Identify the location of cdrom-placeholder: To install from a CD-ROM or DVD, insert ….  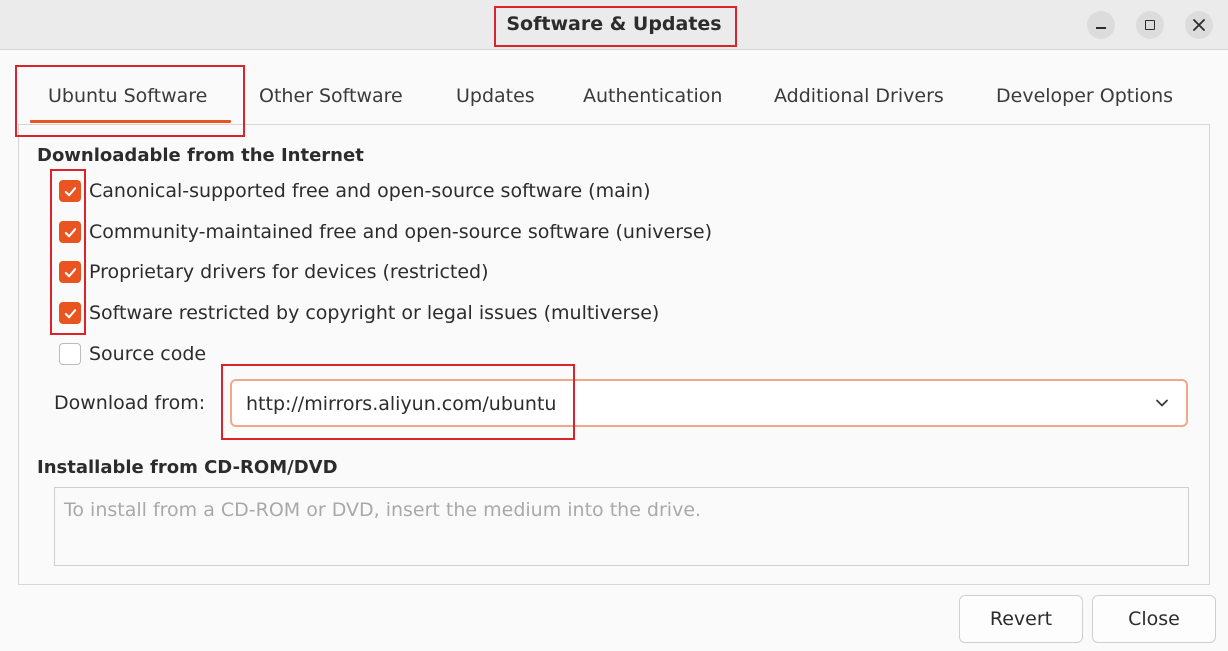
(383, 510).